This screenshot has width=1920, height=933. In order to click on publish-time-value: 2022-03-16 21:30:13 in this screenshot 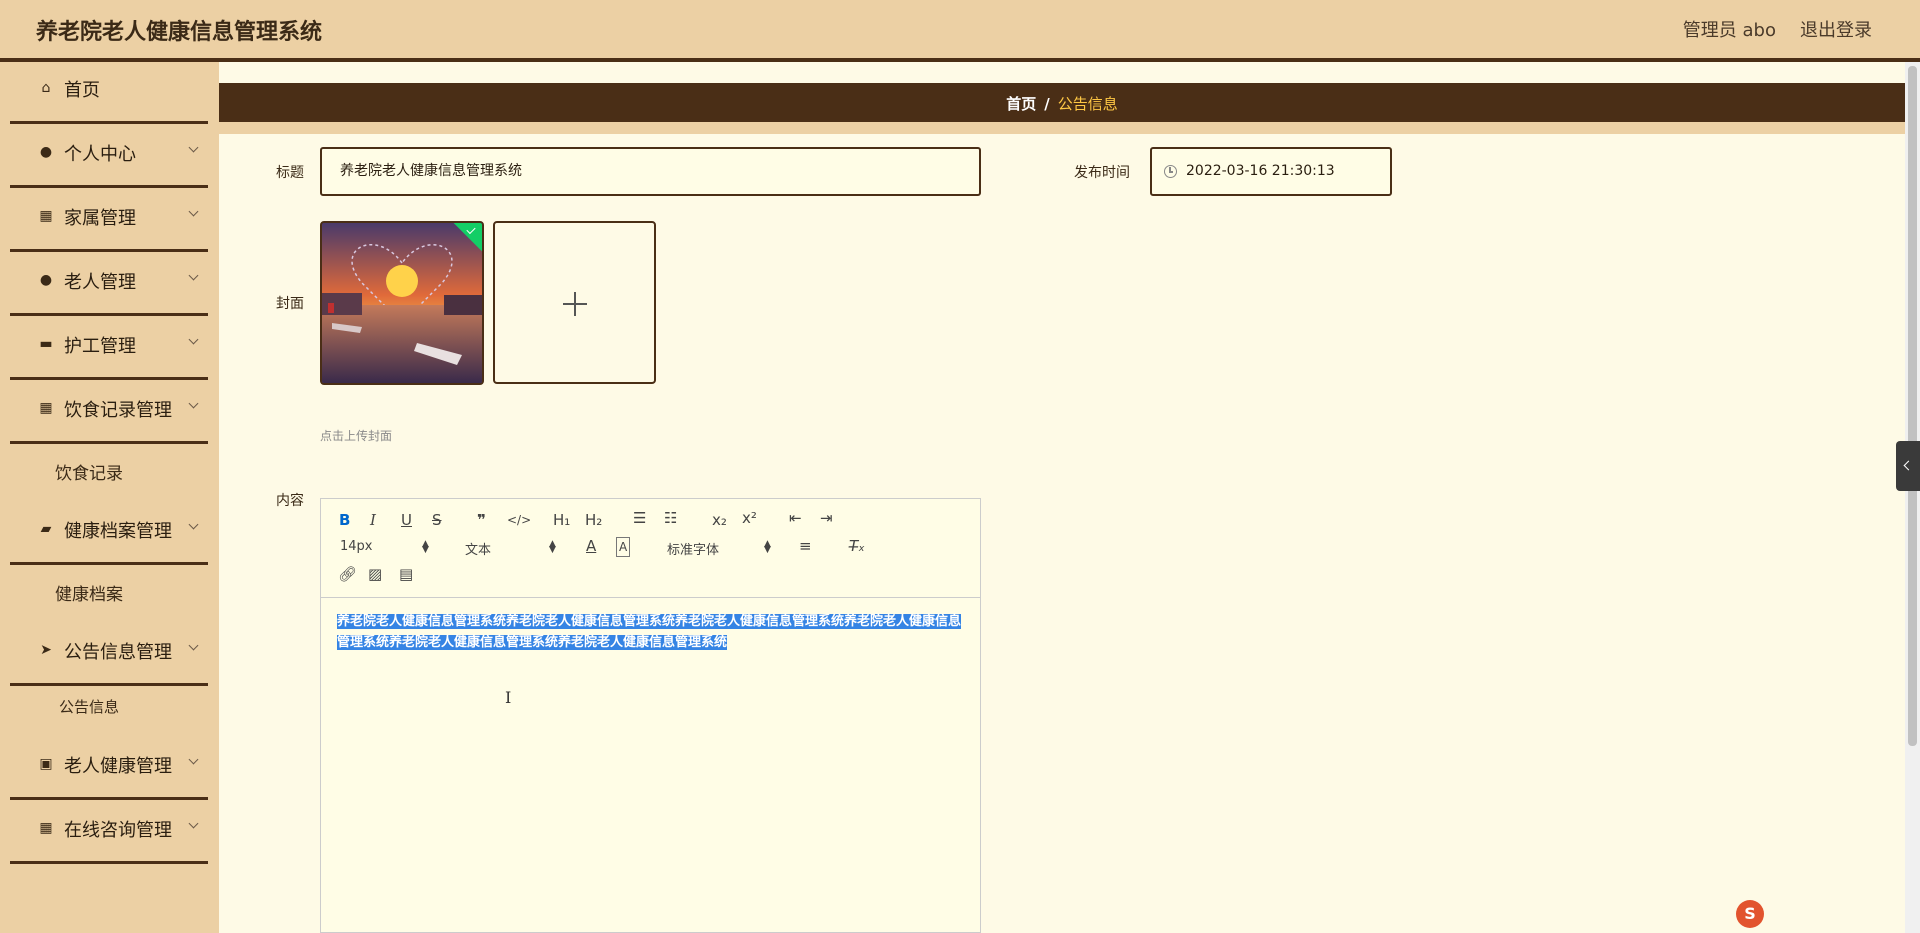, I will do `click(1260, 171)`.